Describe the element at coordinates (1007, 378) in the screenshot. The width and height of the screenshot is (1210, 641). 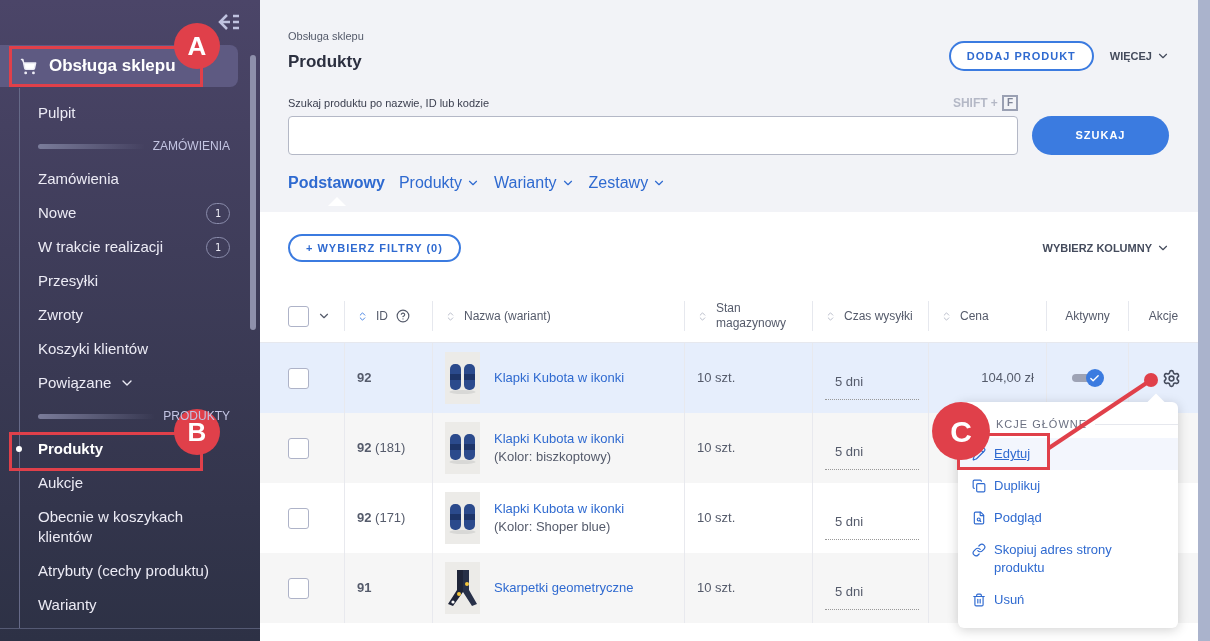
I see `table-cell-text: 104,00 zł` at that location.